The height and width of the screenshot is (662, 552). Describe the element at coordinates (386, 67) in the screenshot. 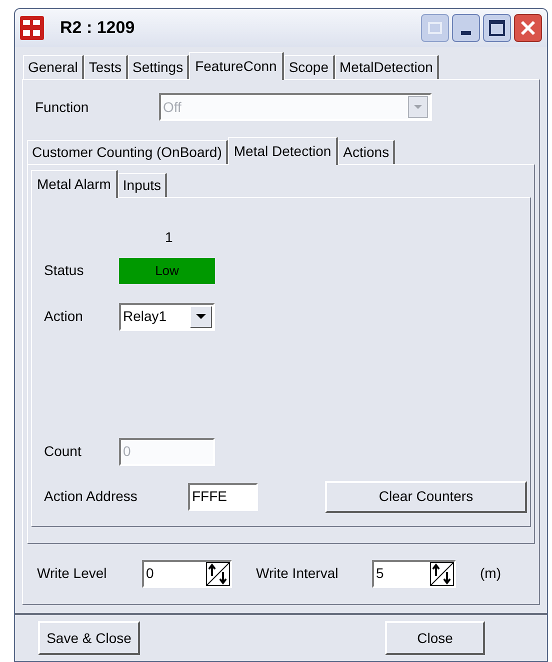

I see `tab: MetalDetection` at that location.